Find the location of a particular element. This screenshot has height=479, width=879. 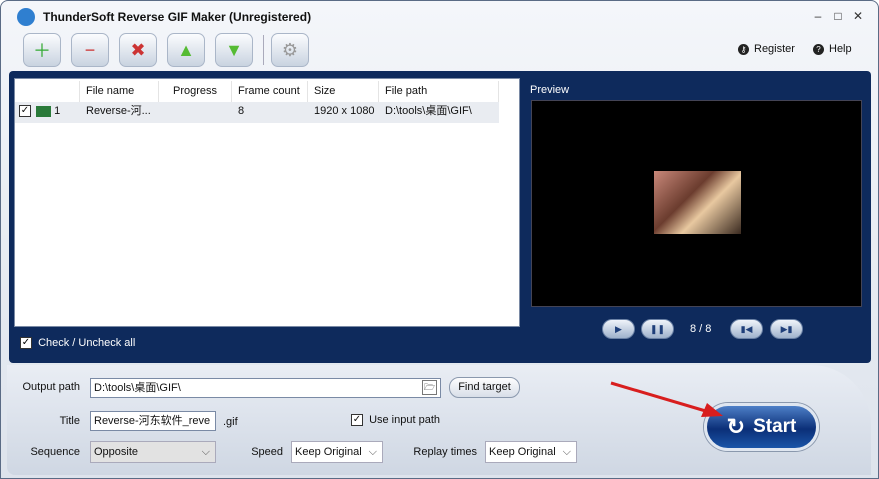

output-path-value: D:\tools\桌面\GIF\ is located at coordinates (137, 388).